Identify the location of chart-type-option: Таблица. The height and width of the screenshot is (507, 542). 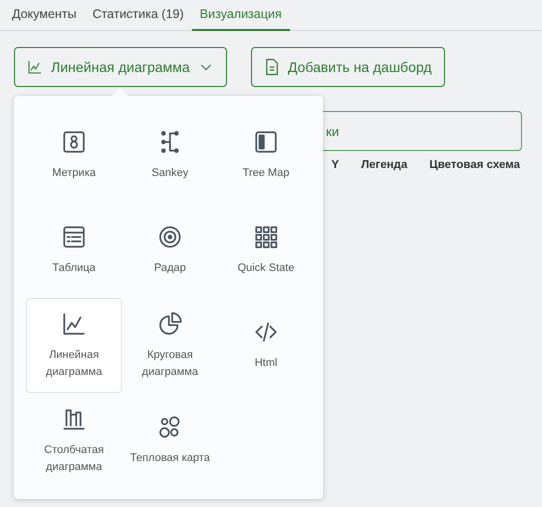
(74, 250).